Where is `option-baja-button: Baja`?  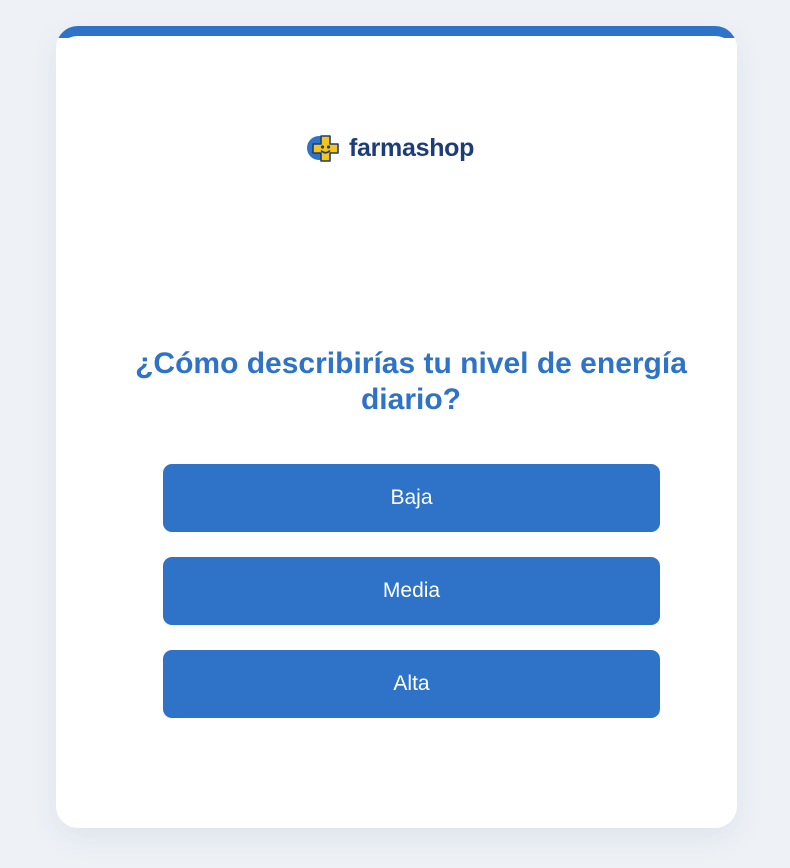 option-baja-button: Baja is located at coordinates (411, 498).